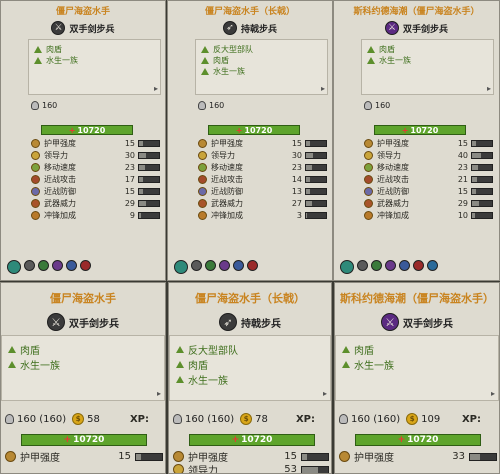 The image size is (500, 474). Describe the element at coordinates (462, 215) in the screenshot. I see `stat-value: 10` at that location.